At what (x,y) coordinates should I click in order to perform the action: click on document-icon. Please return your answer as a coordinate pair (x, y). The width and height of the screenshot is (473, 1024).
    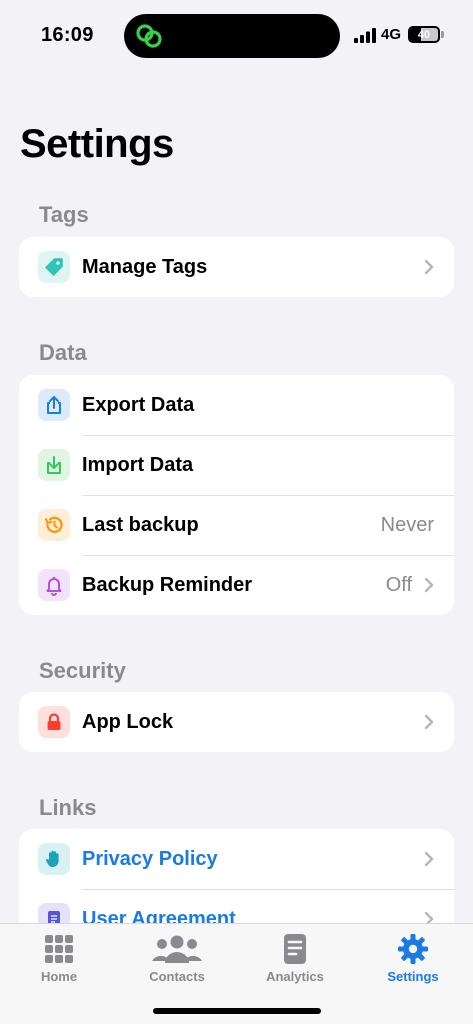
    Looking at the image, I should click on (54, 913).